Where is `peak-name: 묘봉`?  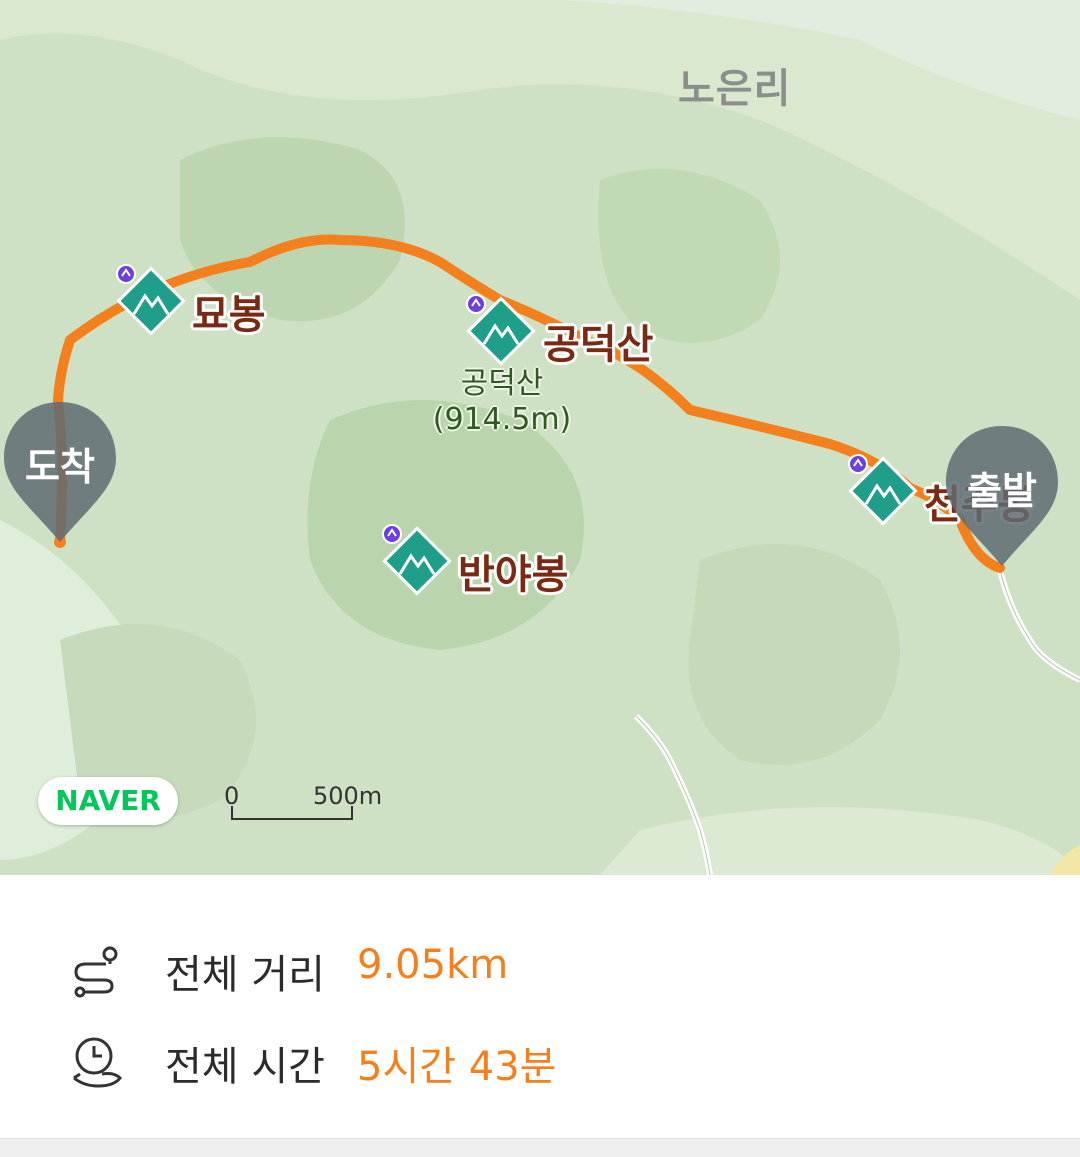
peak-name: 묘봉 is located at coordinates (229, 311).